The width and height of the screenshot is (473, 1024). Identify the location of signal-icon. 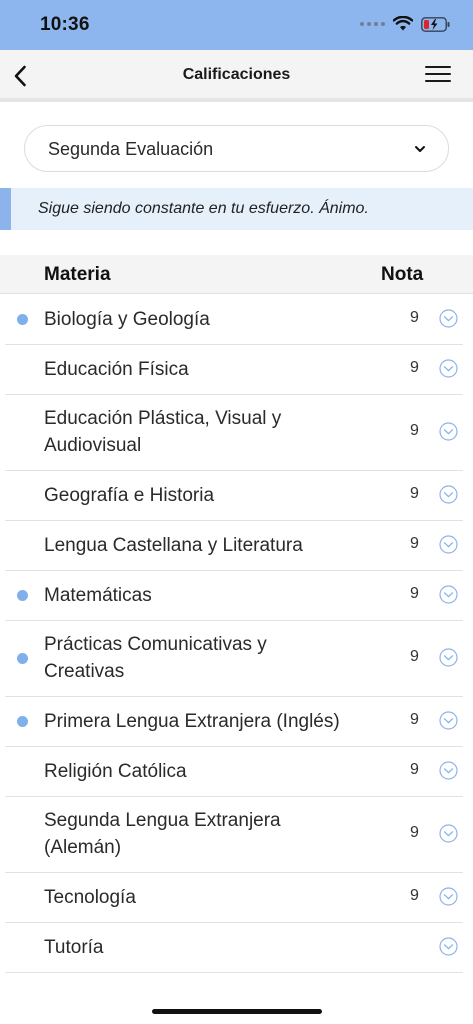
(372, 24).